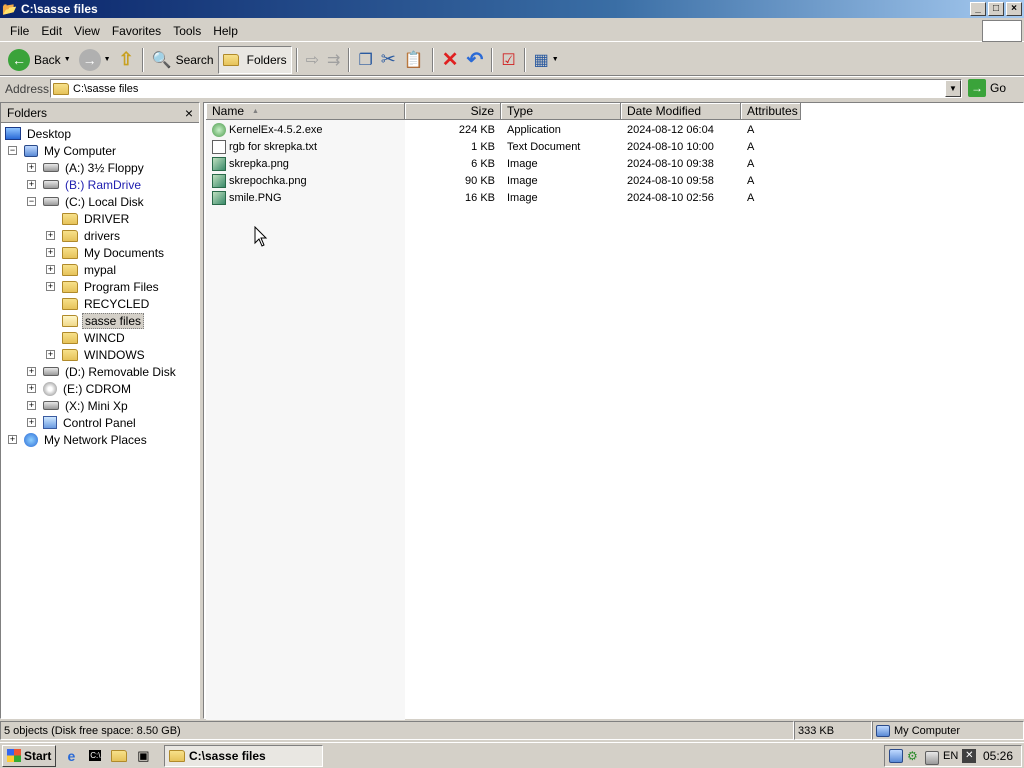 The image size is (1024, 768). What do you see at coordinates (106, 252) in the screenshot?
I see `tree-item: + My Documents` at bounding box center [106, 252].